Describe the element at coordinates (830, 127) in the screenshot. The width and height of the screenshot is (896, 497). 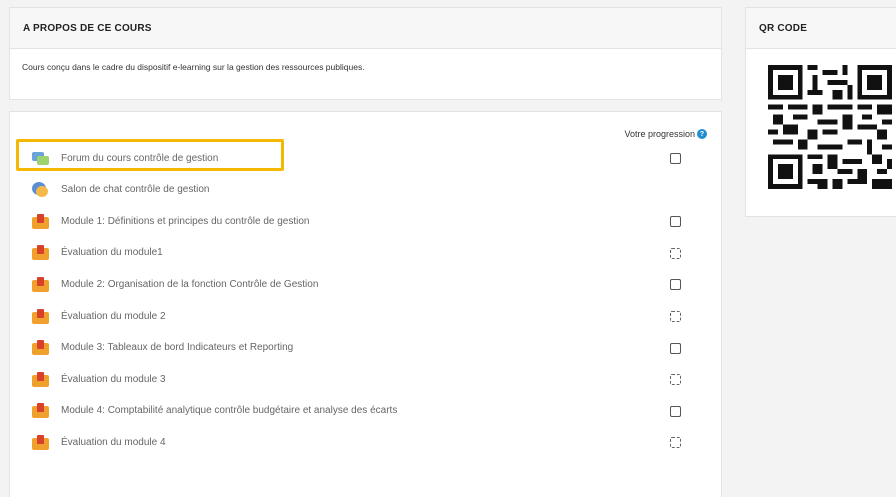
I see `qr-code-image` at that location.